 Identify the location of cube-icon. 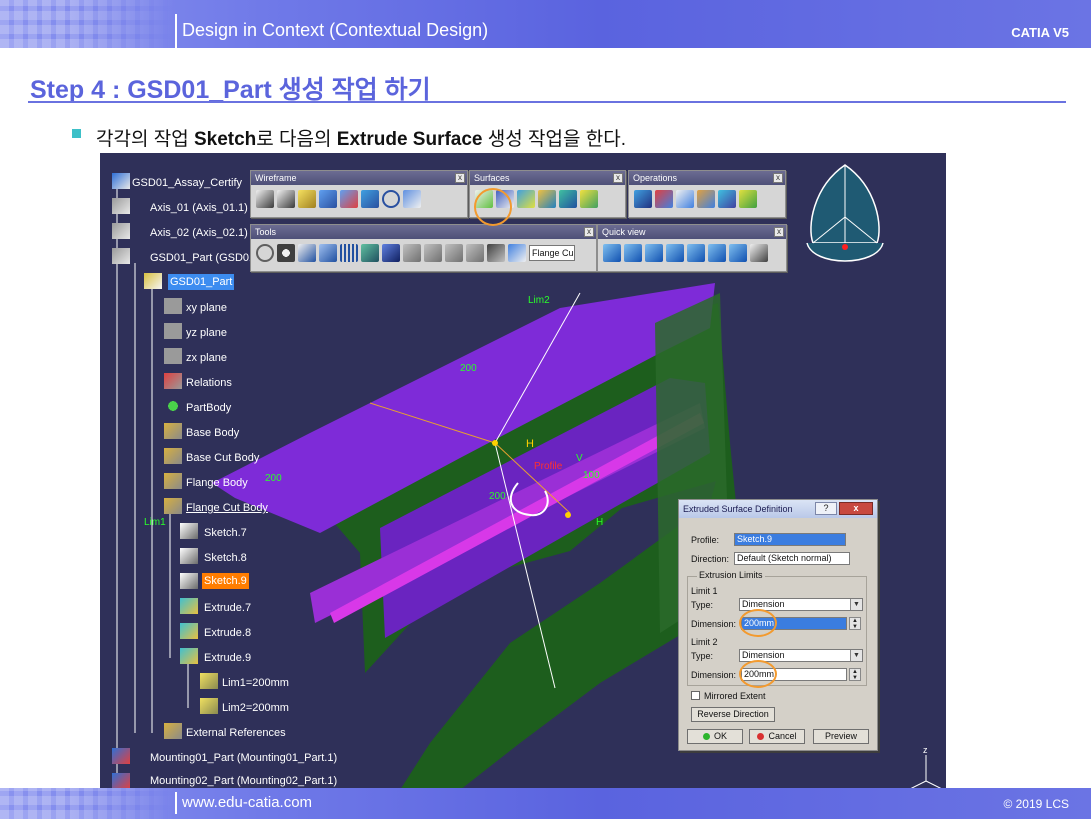
(517, 253).